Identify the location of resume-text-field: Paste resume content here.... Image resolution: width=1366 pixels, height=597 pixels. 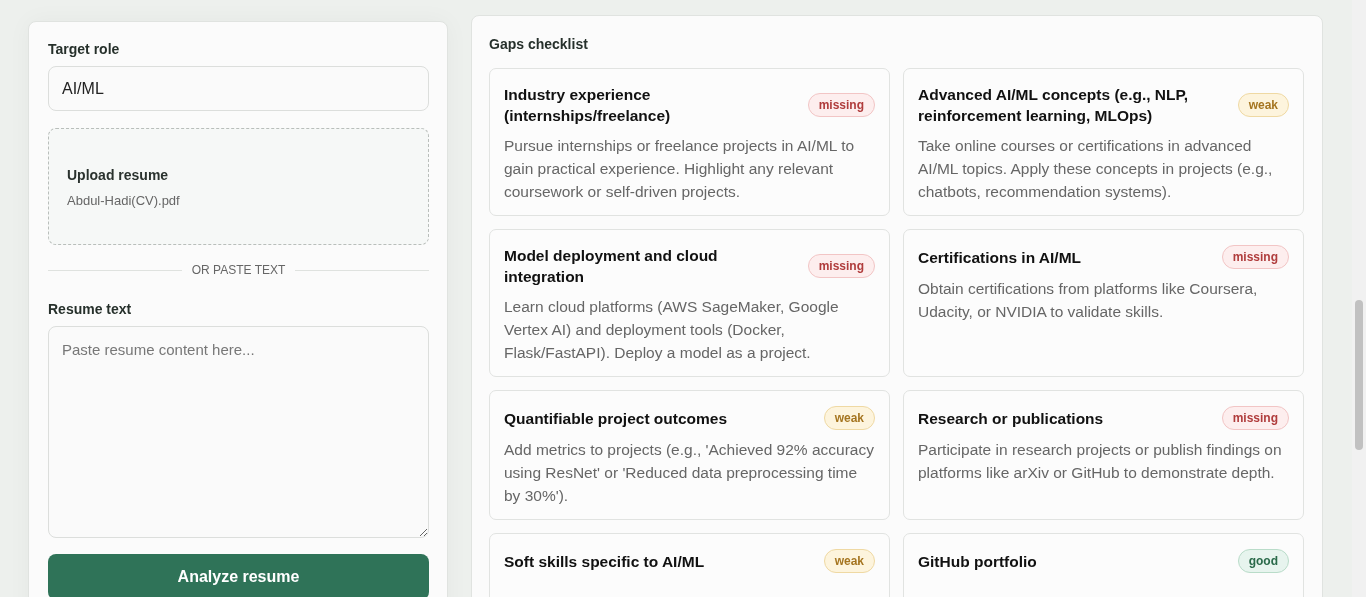
(238, 432).